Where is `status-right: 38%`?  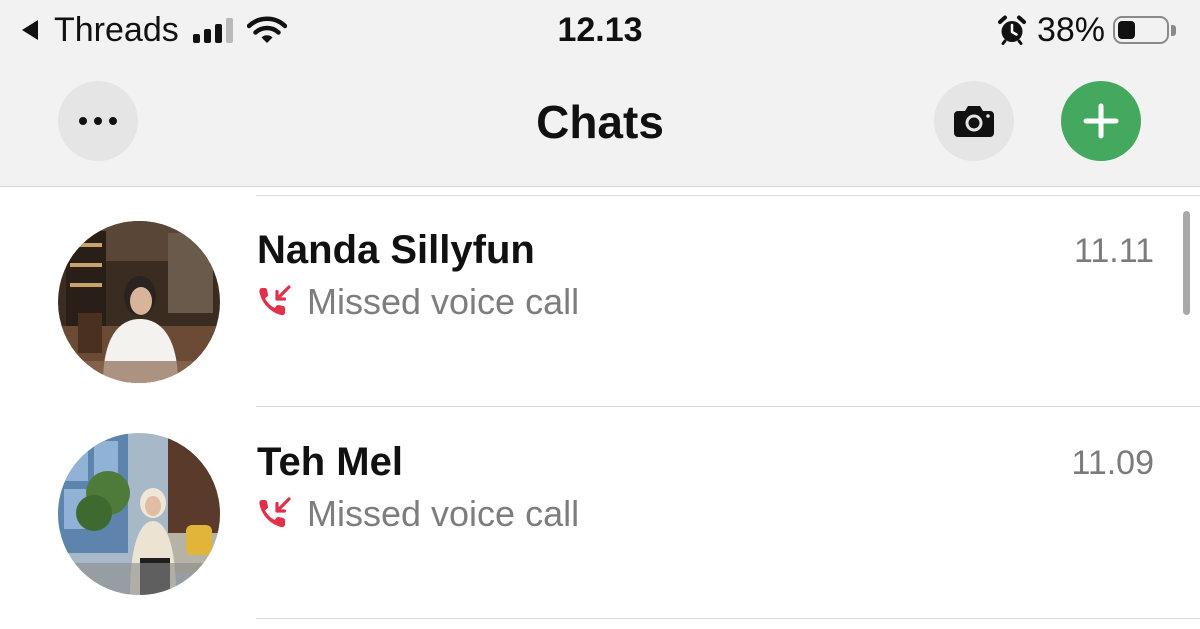 status-right: 38% is located at coordinates (1086, 30).